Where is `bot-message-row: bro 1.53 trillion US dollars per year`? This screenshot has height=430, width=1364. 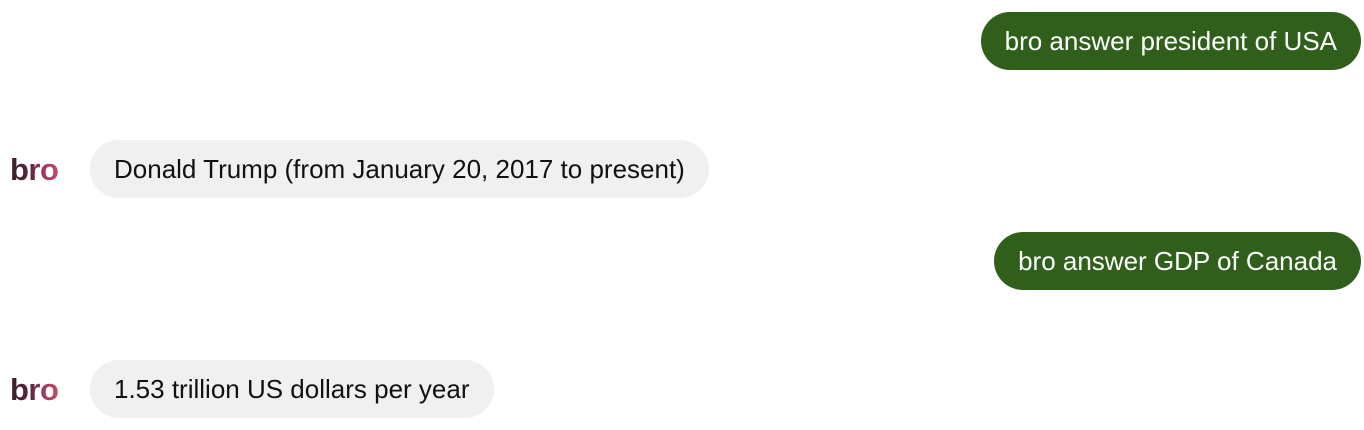 bot-message-row: bro 1.53 trillion US dollars per year is located at coordinates (682, 389).